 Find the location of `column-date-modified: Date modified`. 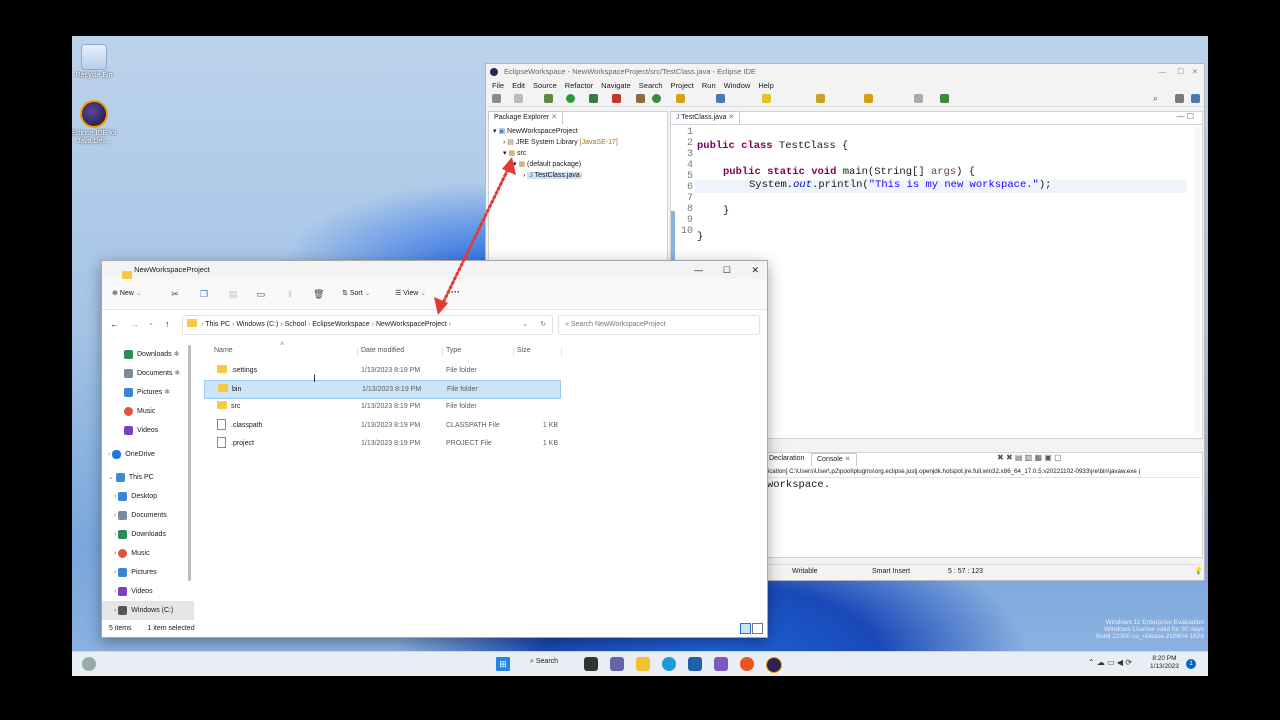

column-date-modified: Date modified is located at coordinates (382, 350).